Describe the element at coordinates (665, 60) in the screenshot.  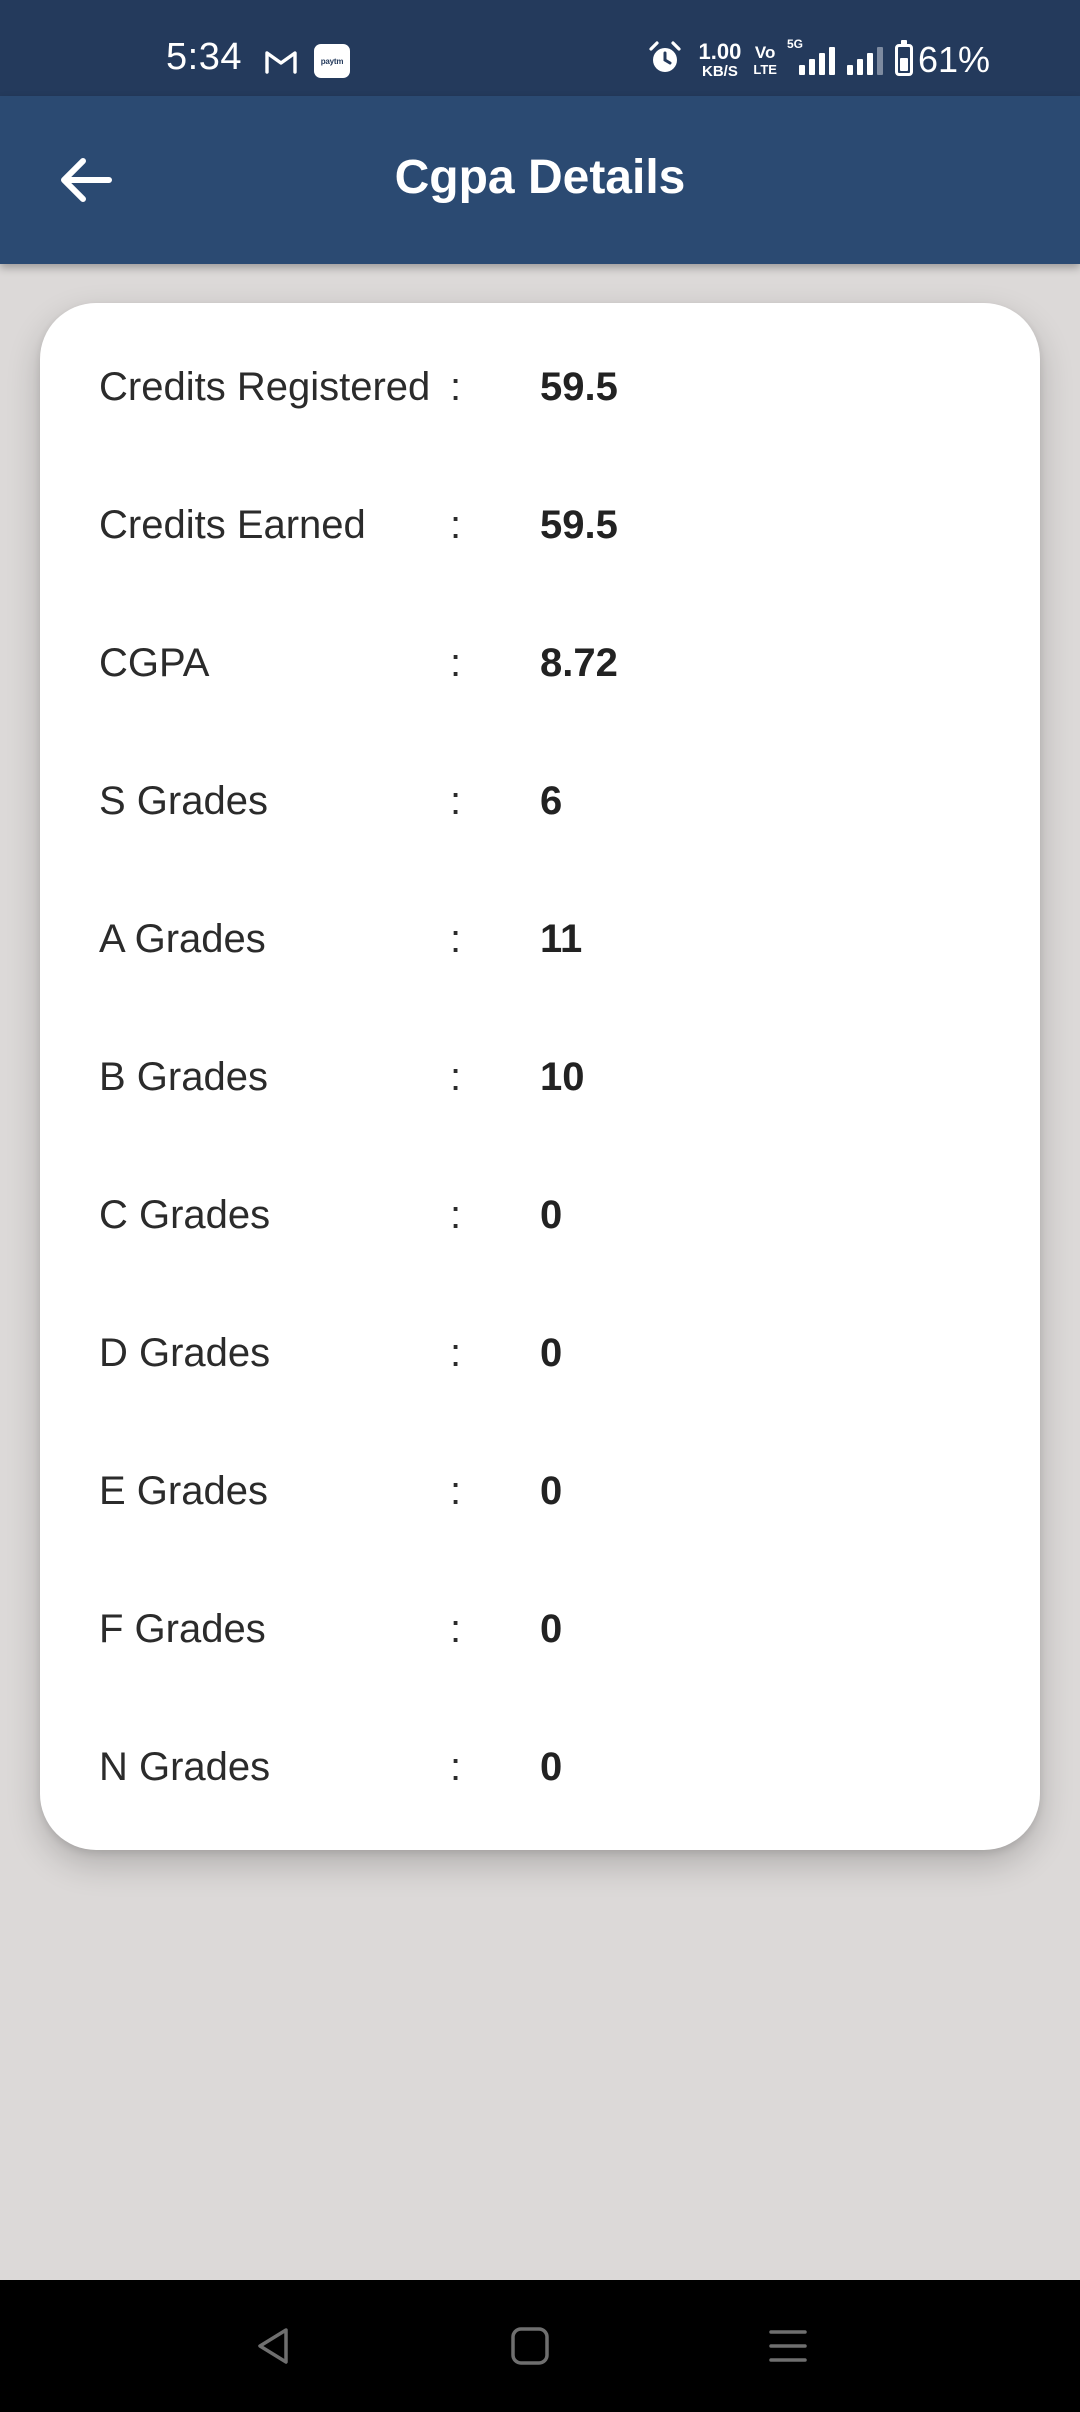
I see `alarm-icon` at that location.